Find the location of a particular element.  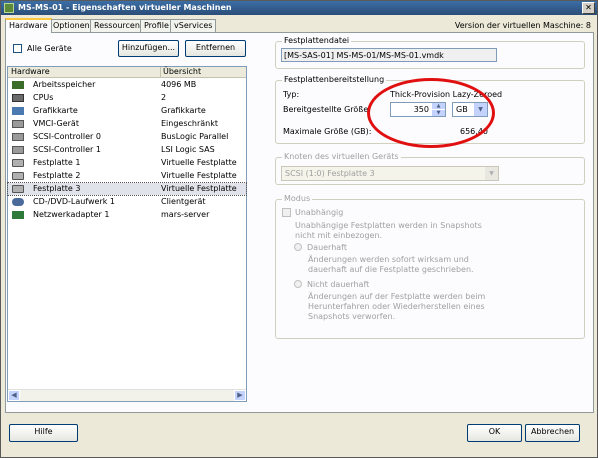

hardware-row-name: Arbeitsspeicher is located at coordinates (64, 84).